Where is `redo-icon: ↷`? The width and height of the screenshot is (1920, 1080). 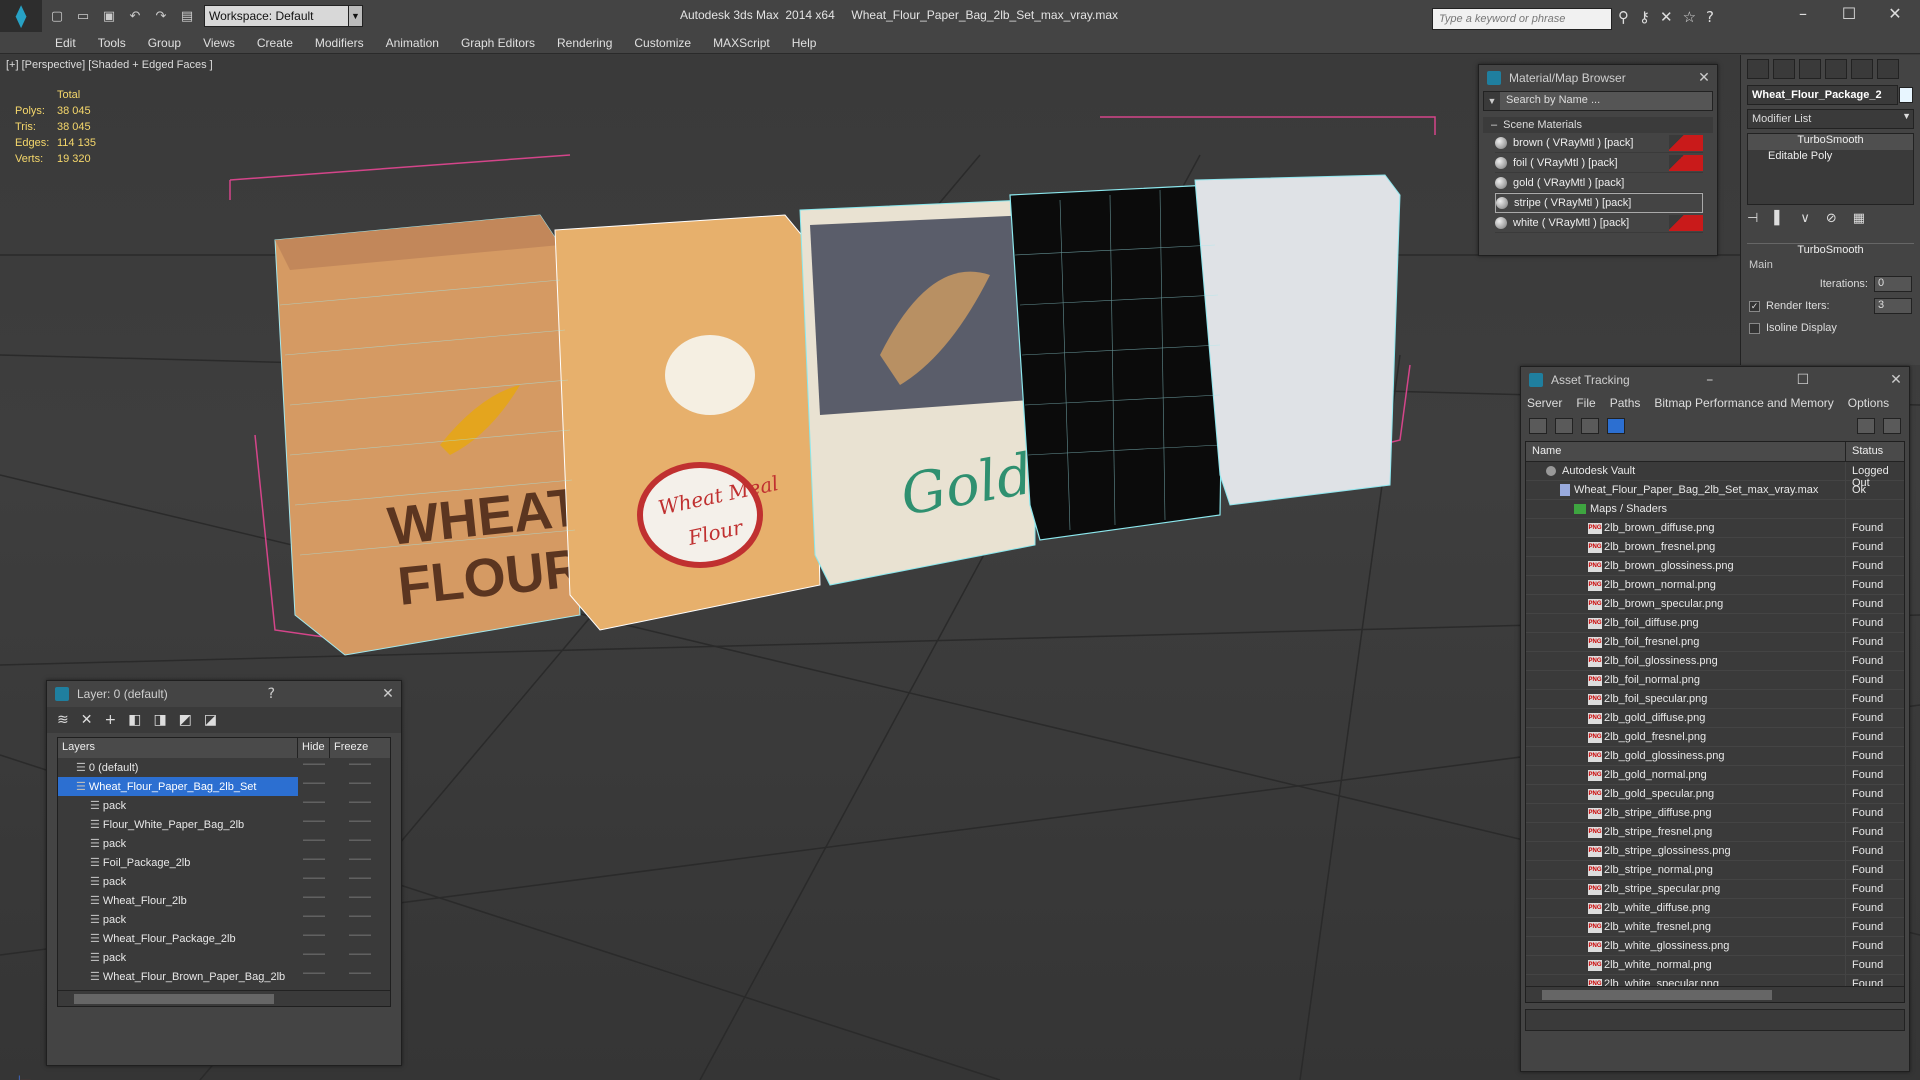 redo-icon: ↷ is located at coordinates (161, 16).